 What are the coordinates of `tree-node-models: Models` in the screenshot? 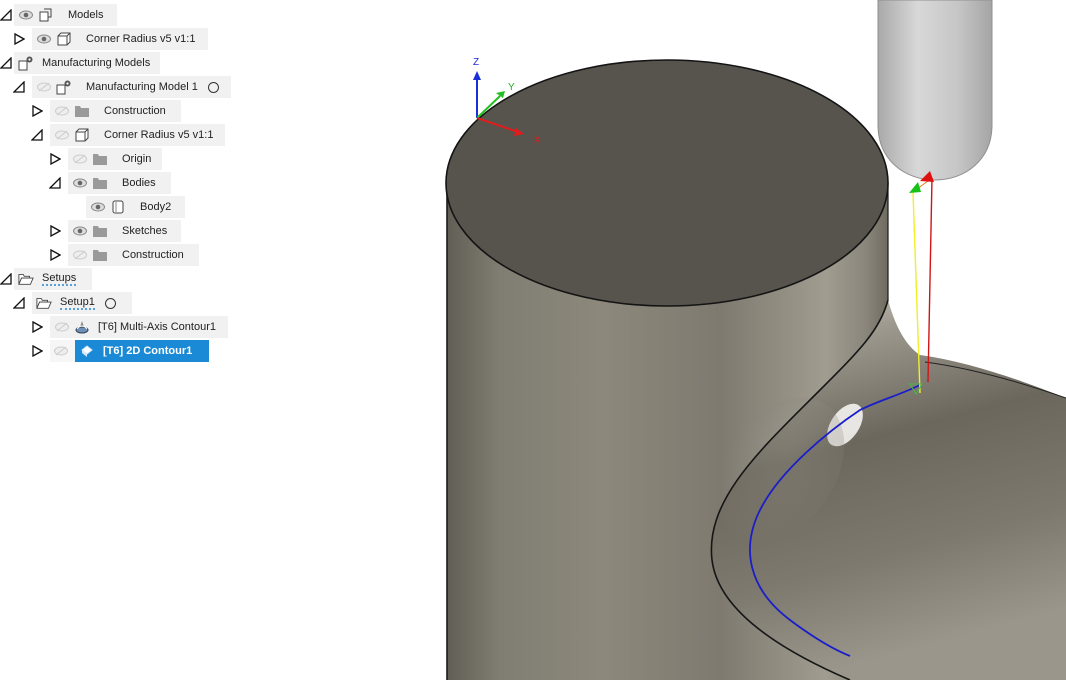 It's located at (65, 15).